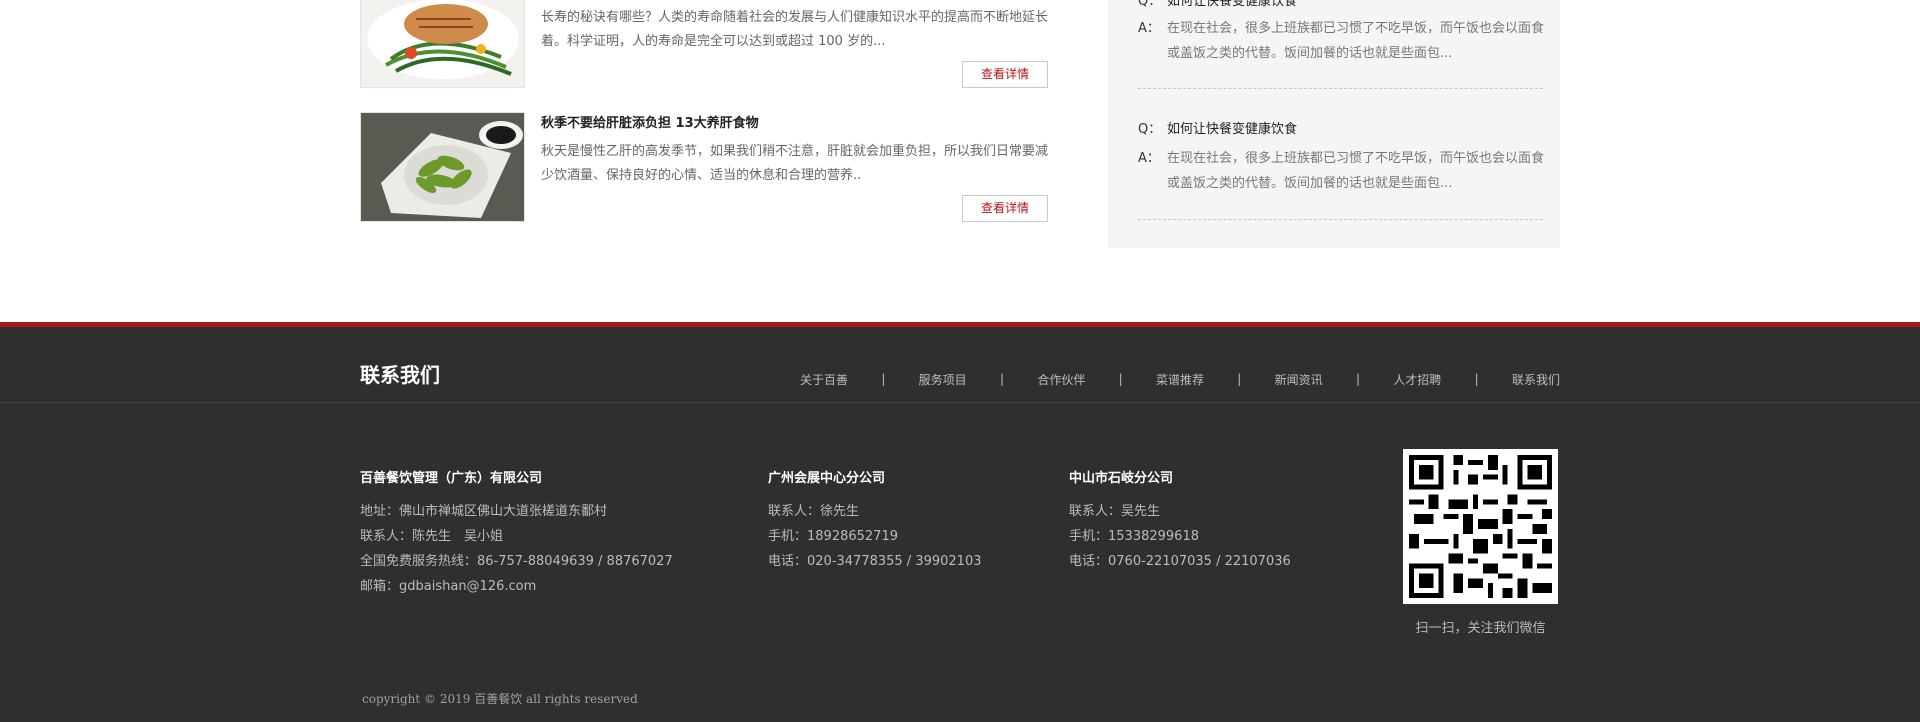 This screenshot has width=1920, height=722. What do you see at coordinates (650, 121) in the screenshot?
I see `news-title: 秋季不要给肝脏添负担 13大养肝食物` at bounding box center [650, 121].